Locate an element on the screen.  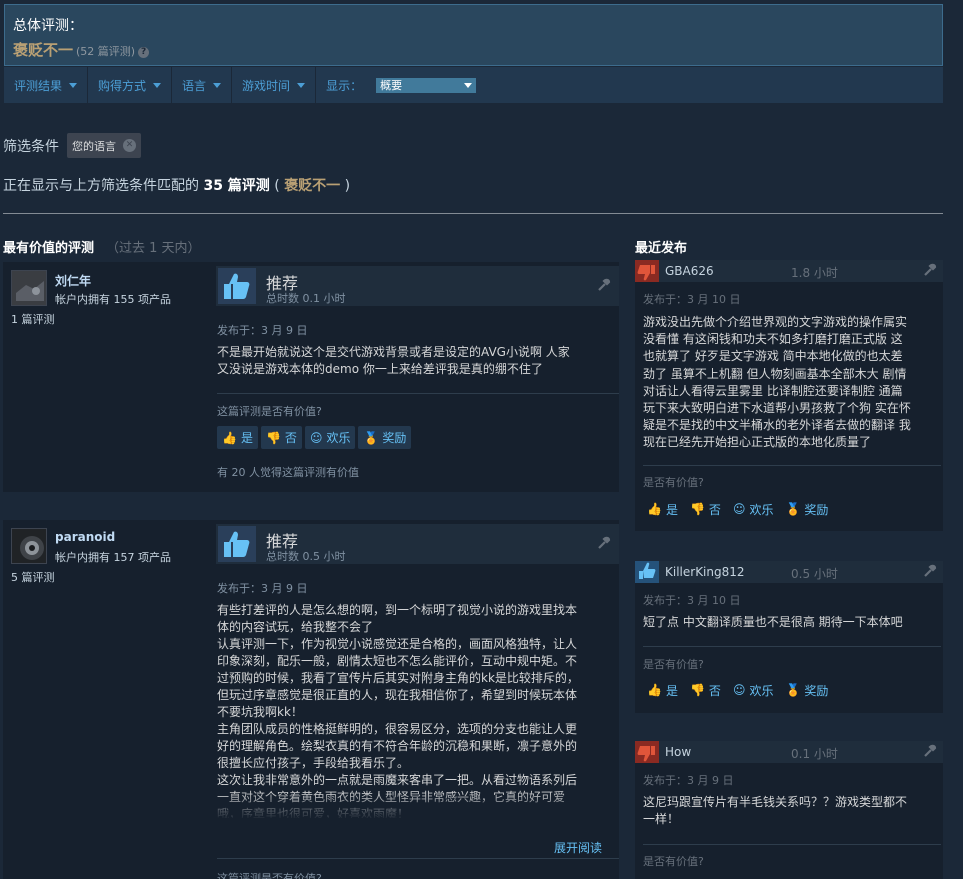
review-header: 推荐 总时数 0.5 小时 is located at coordinates (417, 544).